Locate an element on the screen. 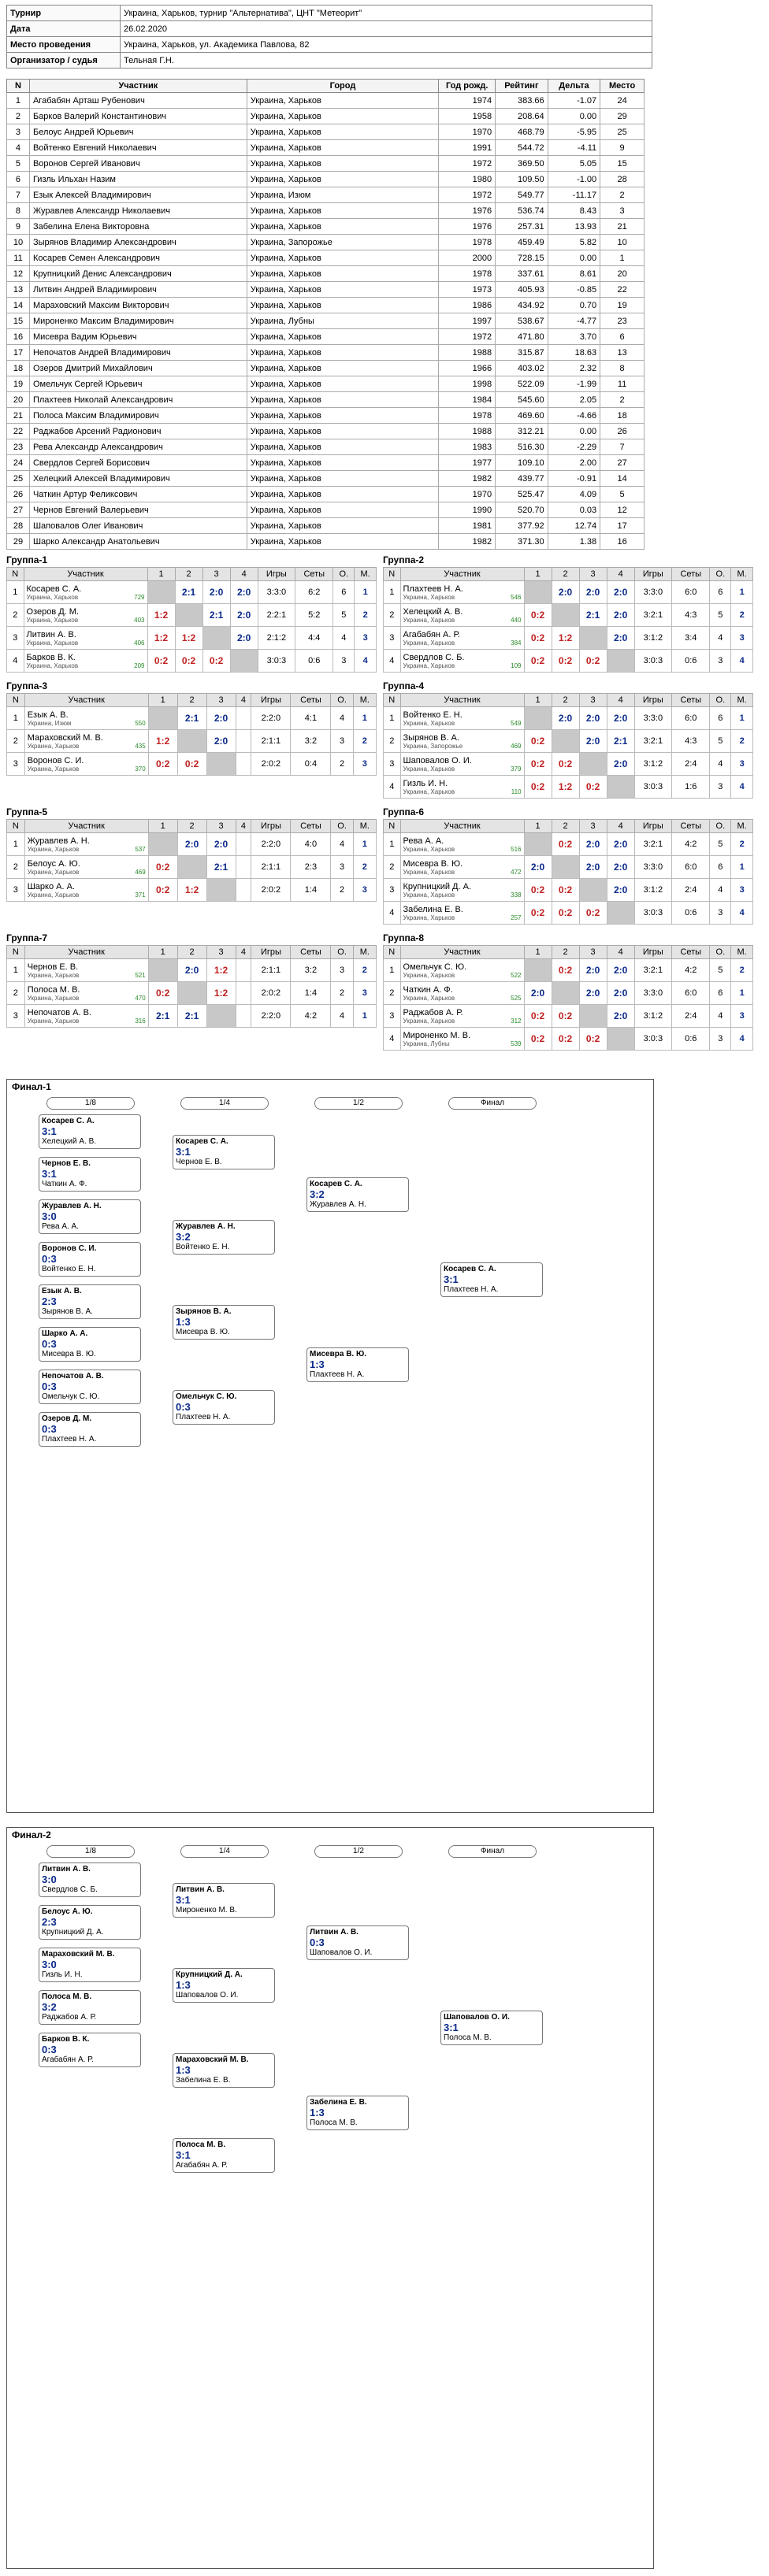 Image resolution: width=769 pixels, height=2576 pixels. group-stat-cell: 4 is located at coordinates (365, 661).